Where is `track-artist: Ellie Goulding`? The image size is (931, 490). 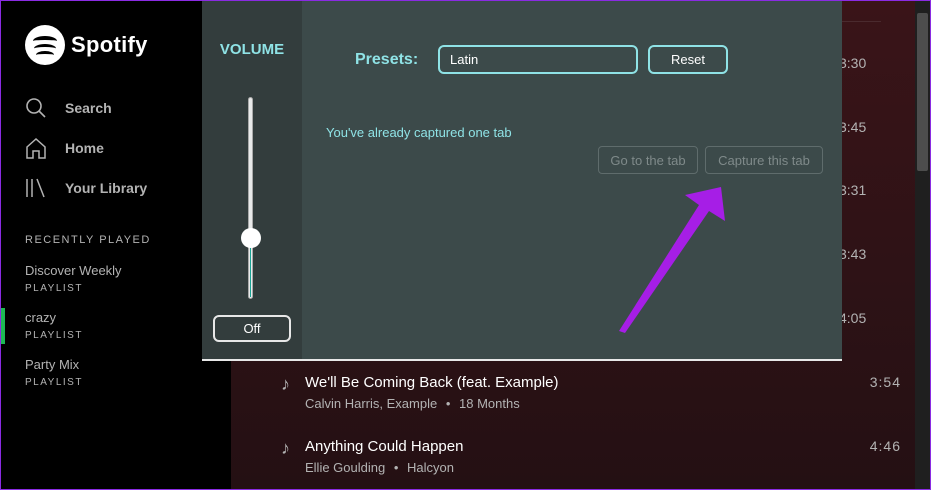
track-artist: Ellie Goulding is located at coordinates (345, 467).